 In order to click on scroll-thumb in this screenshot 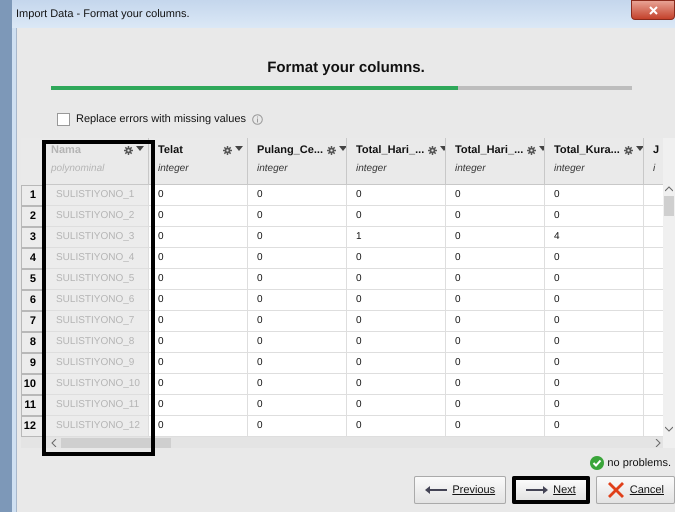, I will do `click(669, 206)`.